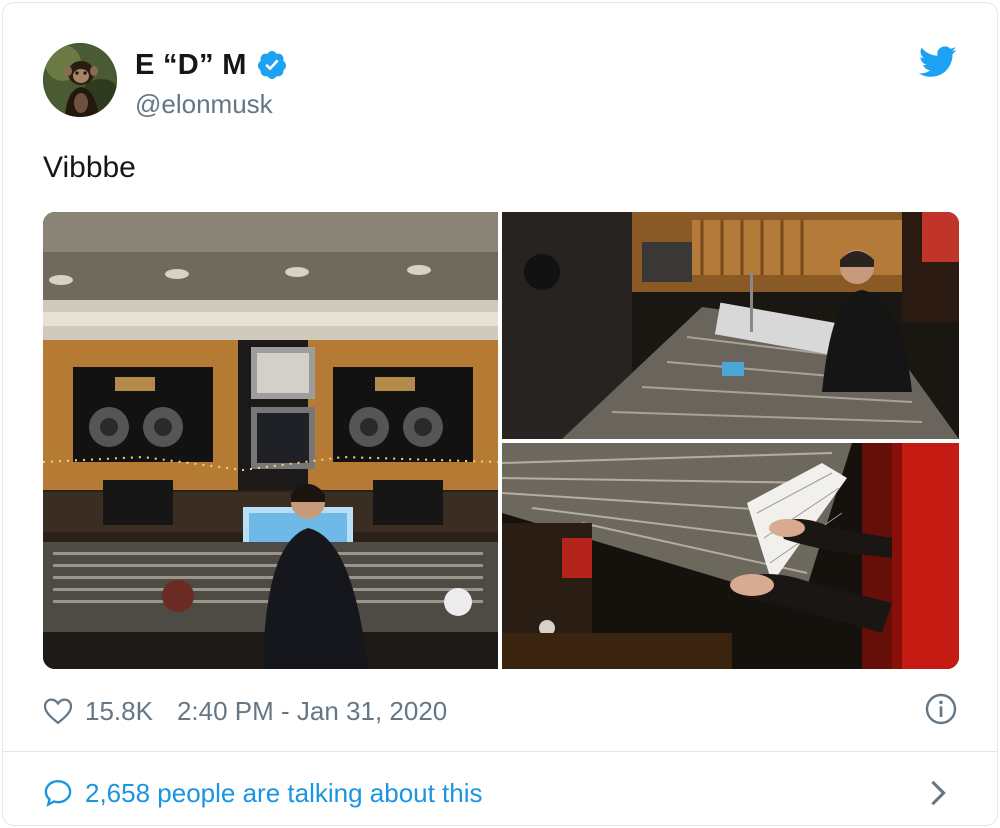 This screenshot has height=828, width=1000. What do you see at coordinates (191, 65) in the screenshot?
I see `display-name: E “D” M` at bounding box center [191, 65].